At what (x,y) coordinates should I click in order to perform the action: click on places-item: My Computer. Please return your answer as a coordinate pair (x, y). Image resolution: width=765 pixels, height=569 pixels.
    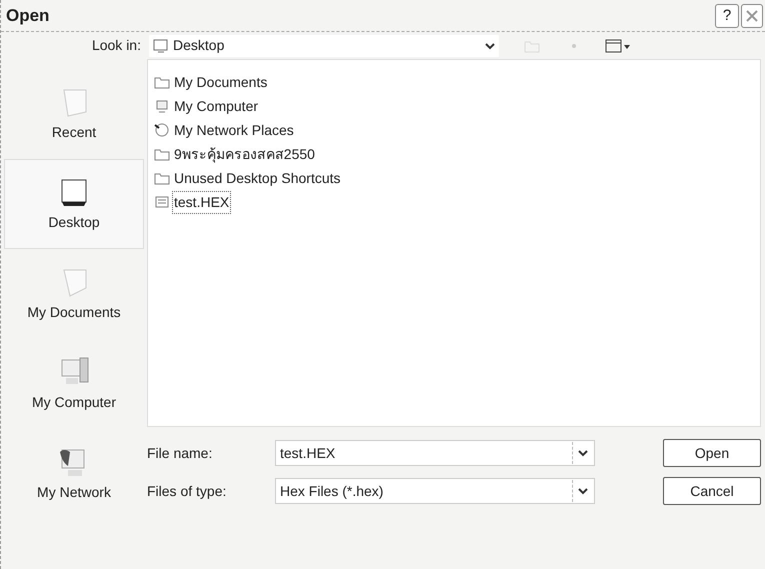
    Looking at the image, I should click on (74, 384).